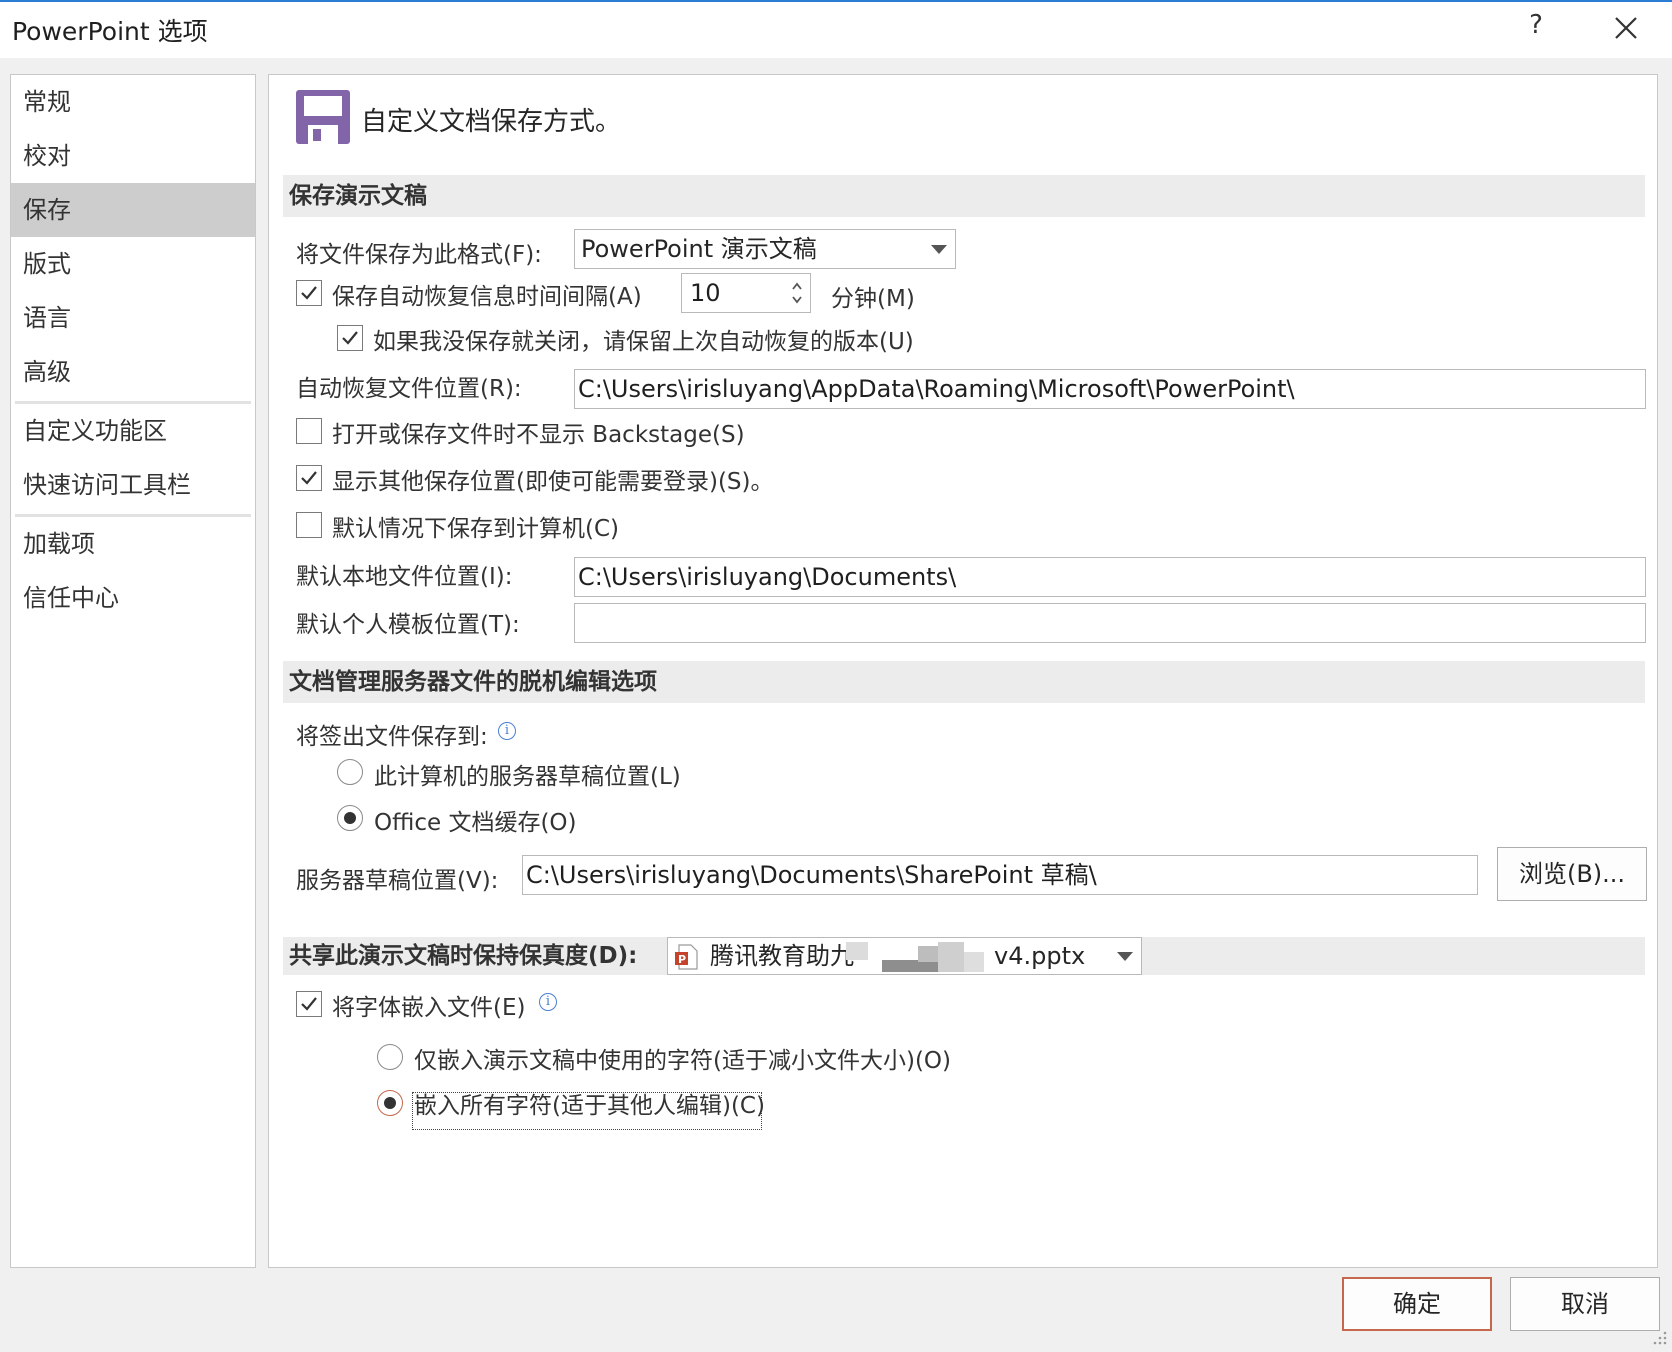 The height and width of the screenshot is (1352, 1672). I want to click on radio-office-cache, so click(350, 818).